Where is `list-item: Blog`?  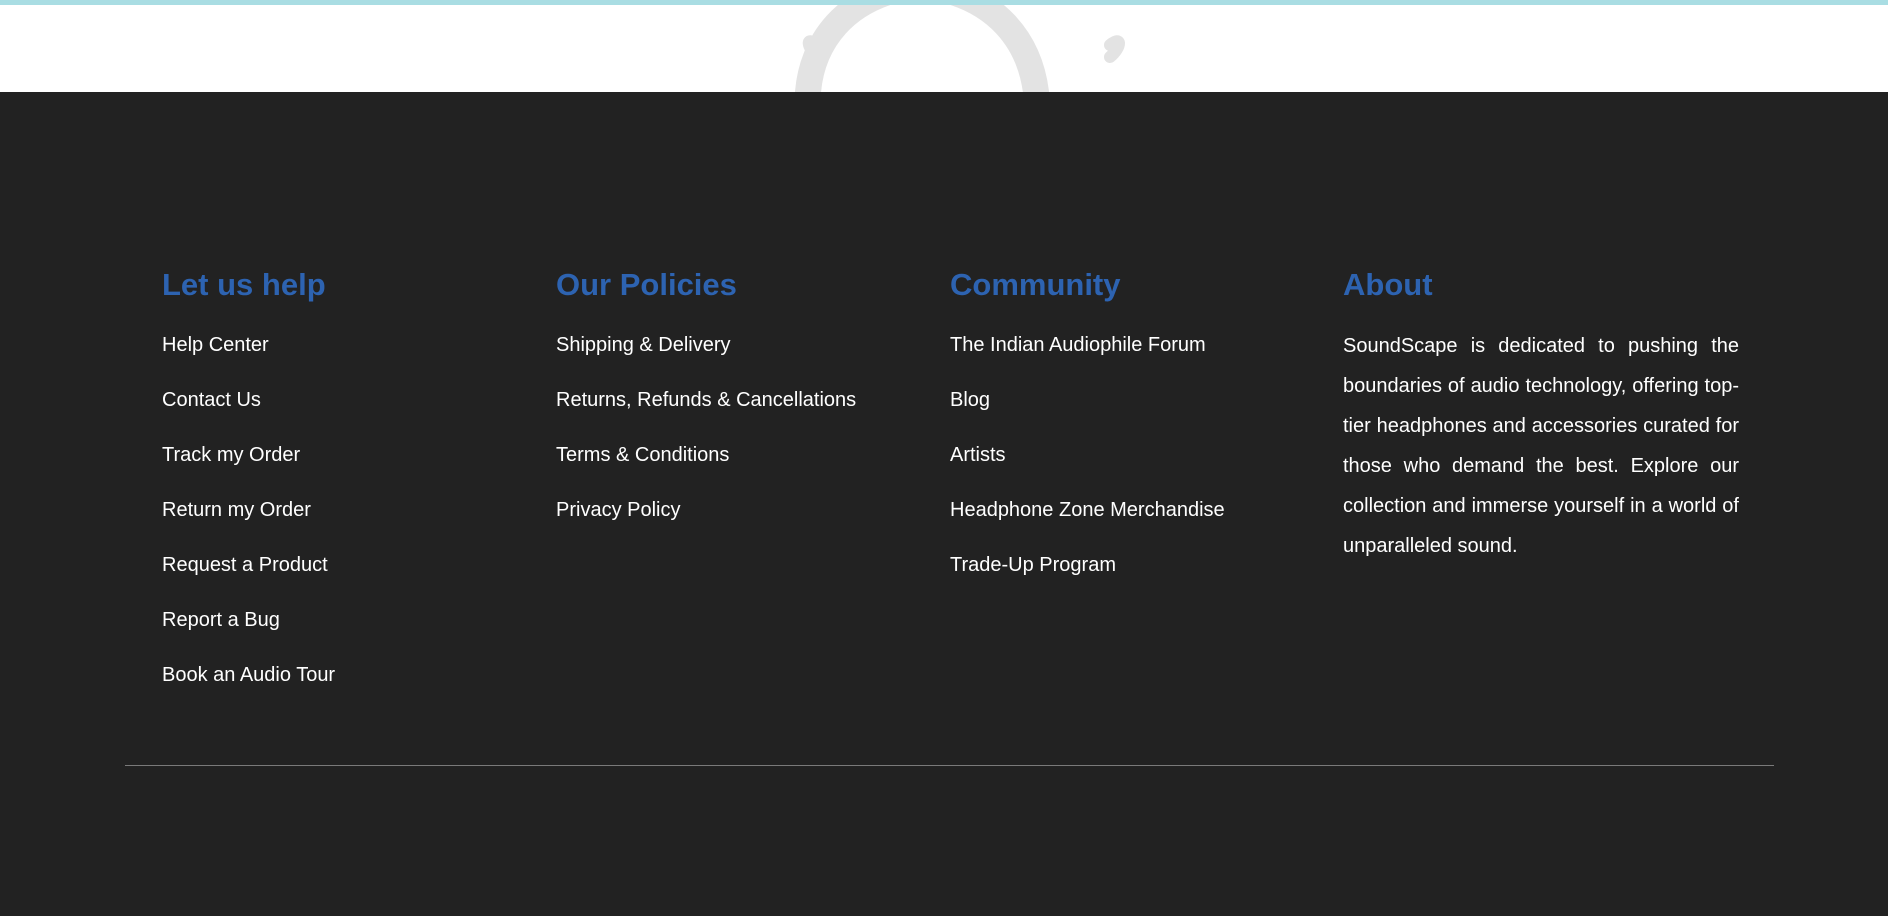 list-item: Blog is located at coordinates (1087, 415).